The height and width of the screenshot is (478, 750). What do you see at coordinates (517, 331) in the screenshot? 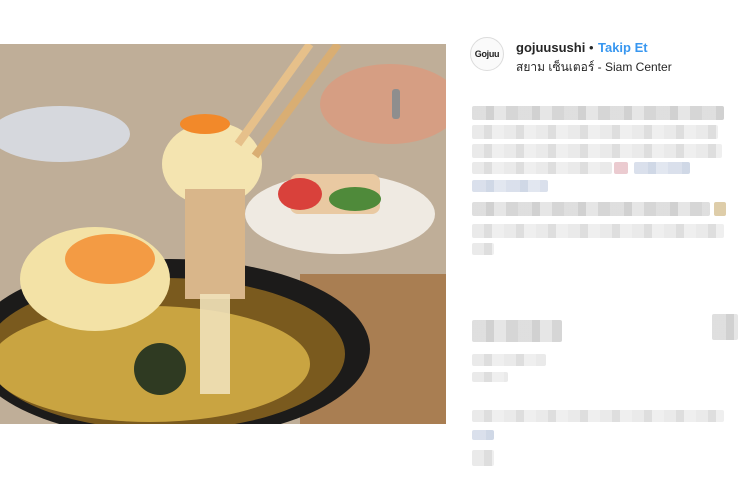
I see `blurred-action-icons` at bounding box center [517, 331].